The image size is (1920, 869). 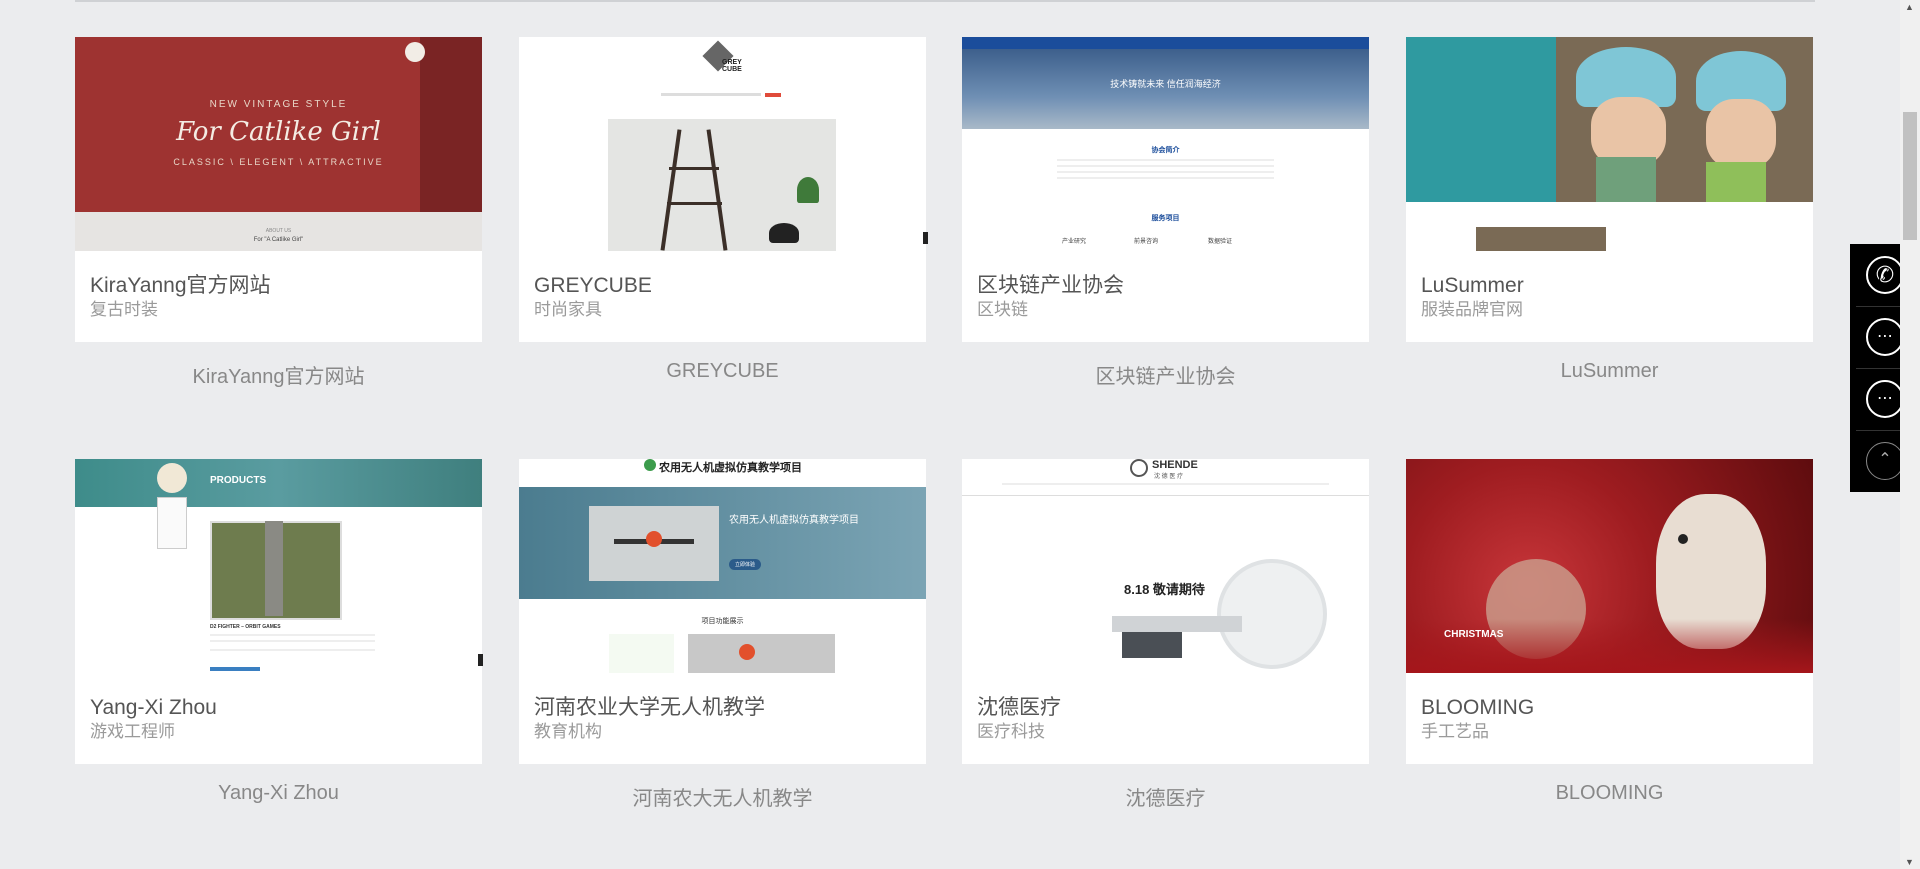 What do you see at coordinates (124, 309) in the screenshot?
I see `card-subtitle: 复古时装` at bounding box center [124, 309].